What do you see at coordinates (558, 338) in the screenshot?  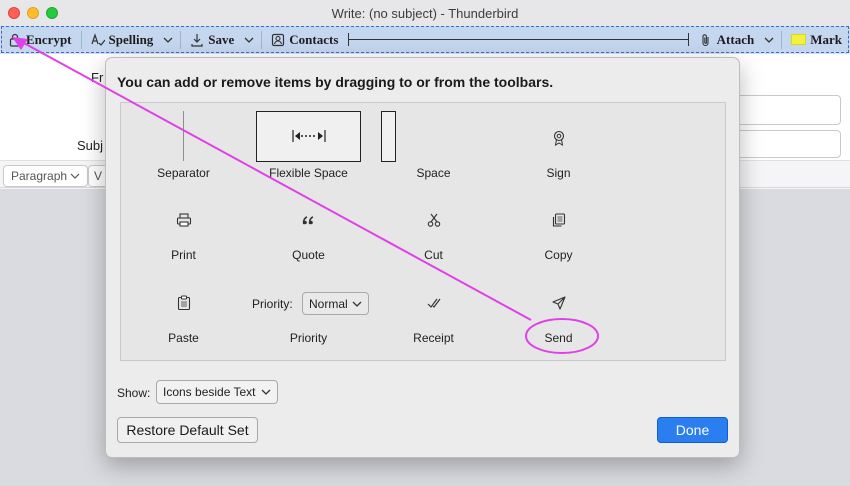 I see `palette-item-label: Send` at bounding box center [558, 338].